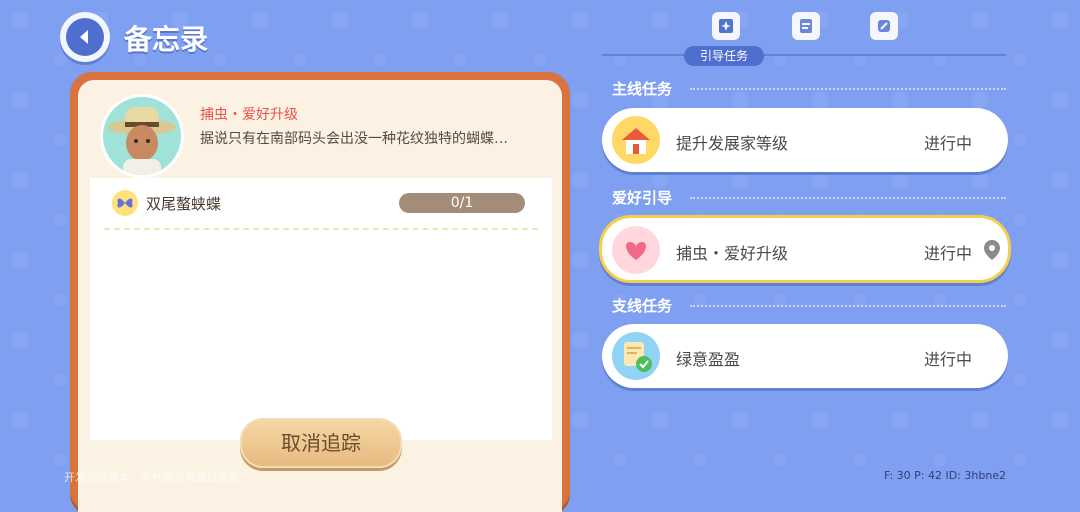  I want to click on guide-book-icon, so click(726, 26).